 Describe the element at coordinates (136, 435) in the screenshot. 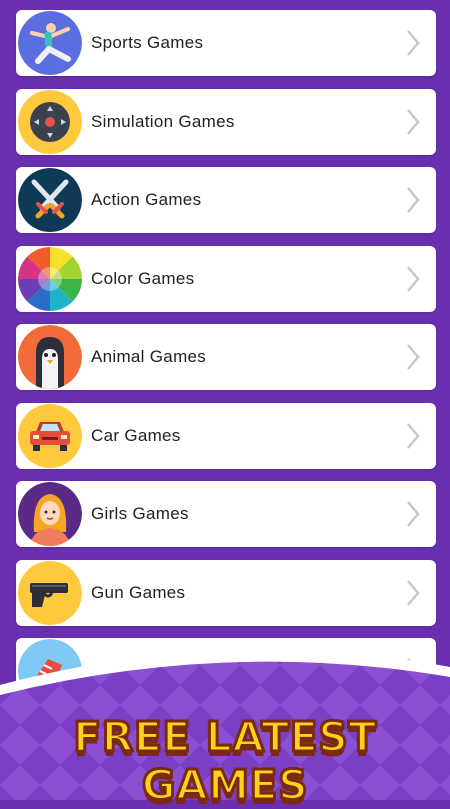

I see `category-label: Car Games` at that location.